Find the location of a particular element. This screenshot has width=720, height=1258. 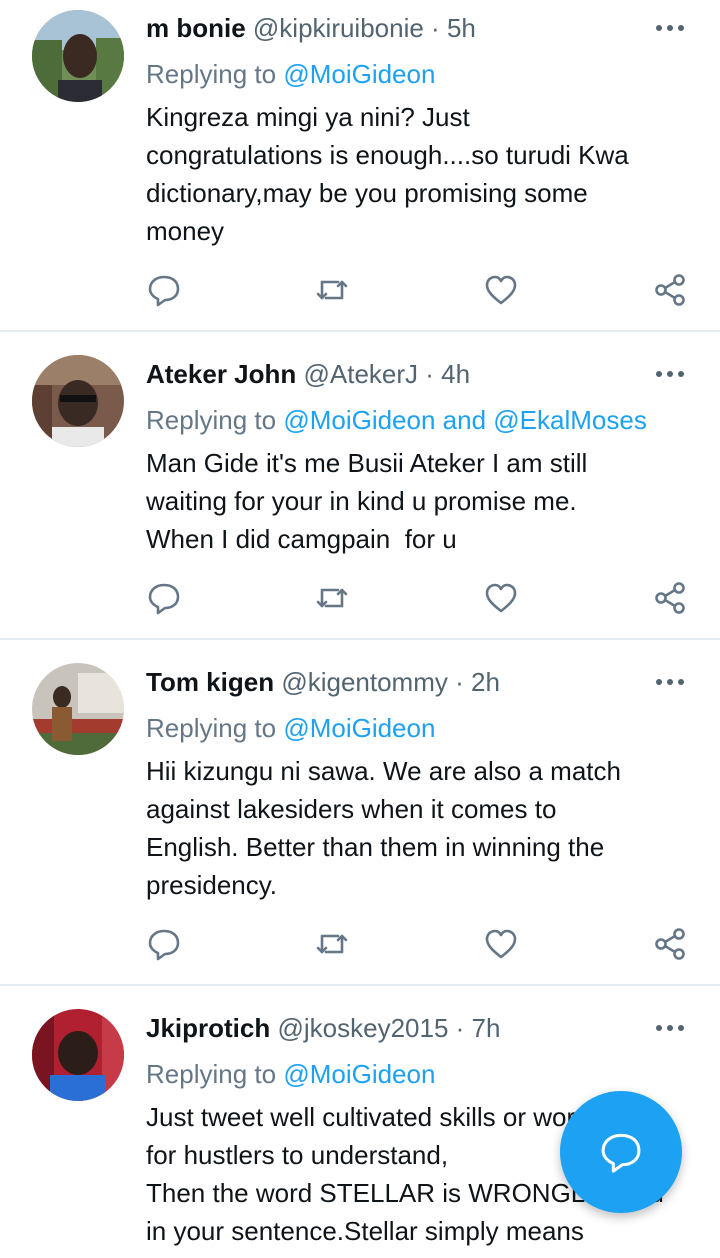

username: @AtekerJ is located at coordinates (361, 374).